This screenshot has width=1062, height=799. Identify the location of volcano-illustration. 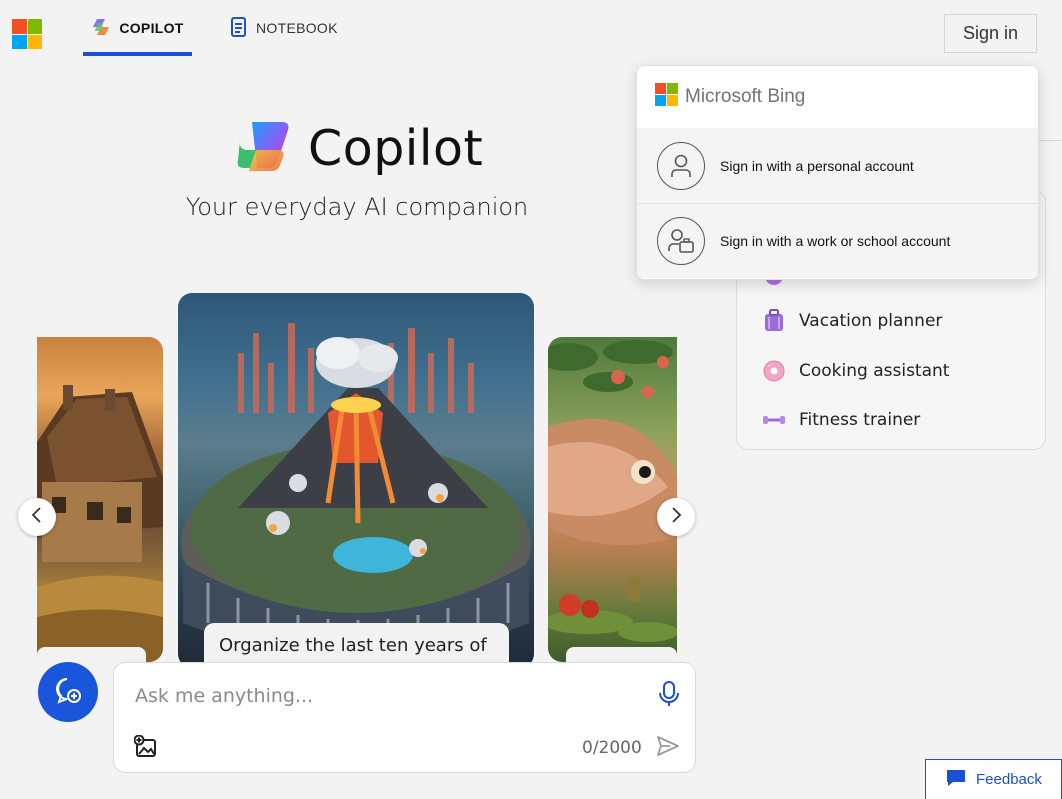
(356, 491).